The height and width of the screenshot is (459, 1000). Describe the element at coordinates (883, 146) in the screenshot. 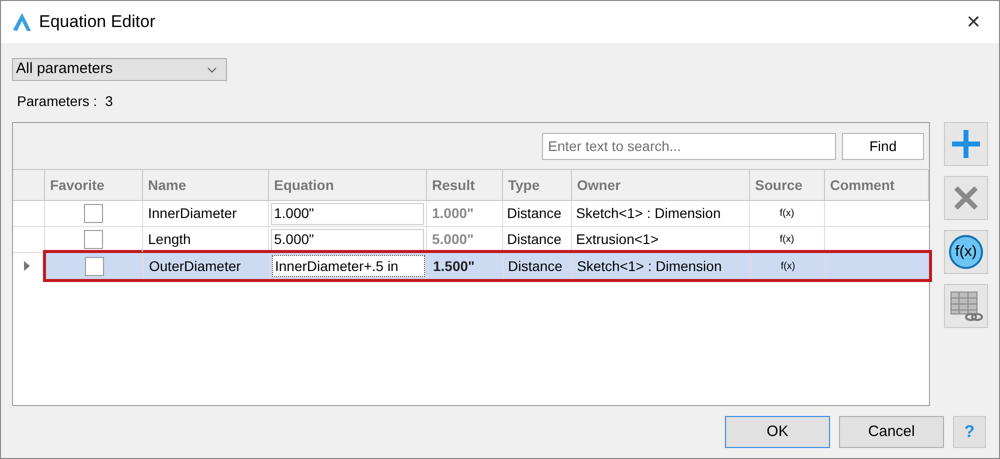

I see `find-button: Find` at that location.